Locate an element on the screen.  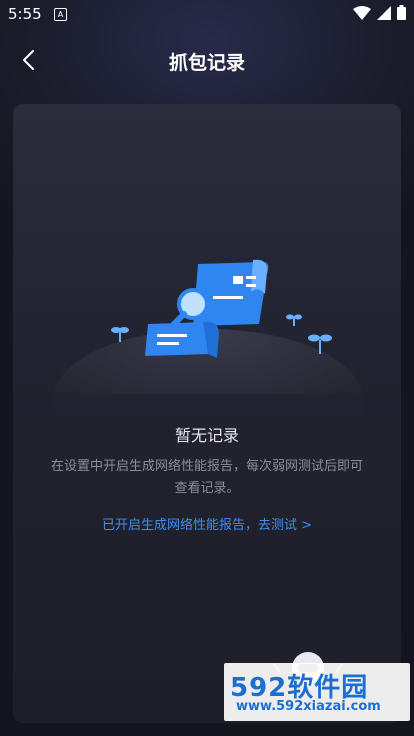
wifi-icon is located at coordinates (362, 12).